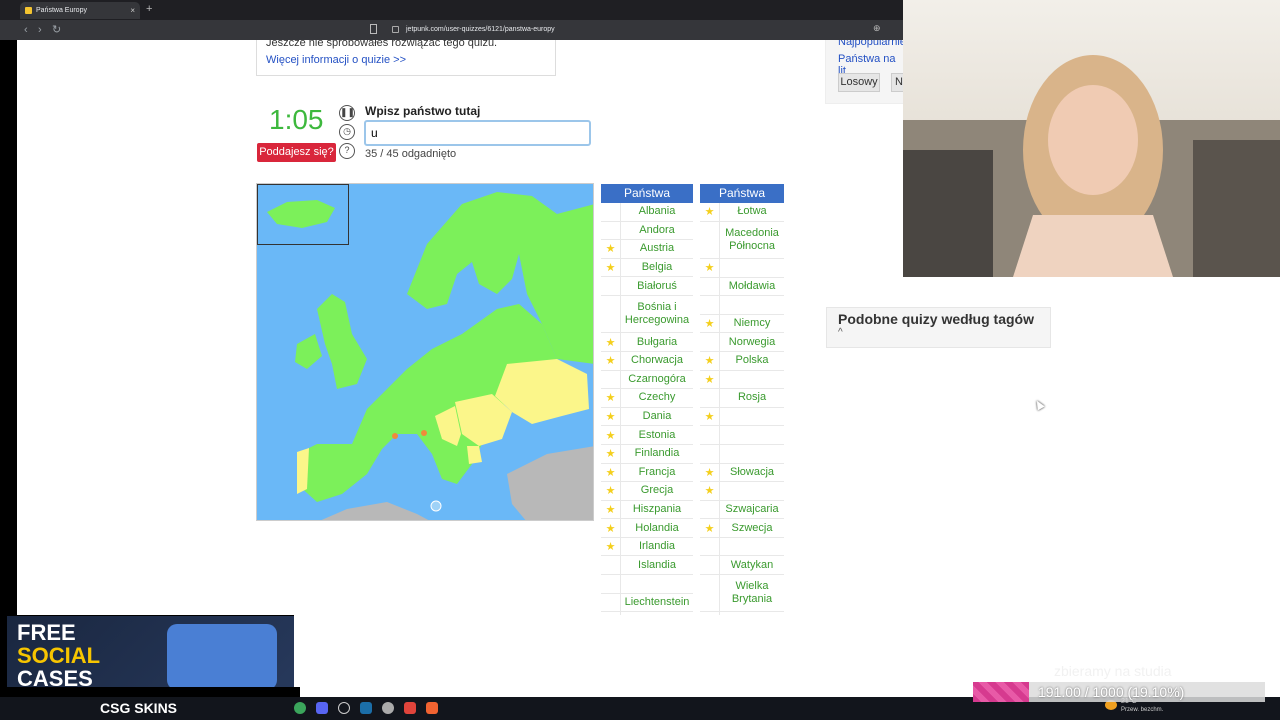 The height and width of the screenshot is (720, 1280). Describe the element at coordinates (40, 30) in the screenshot. I see `forward-icon: ›` at that location.